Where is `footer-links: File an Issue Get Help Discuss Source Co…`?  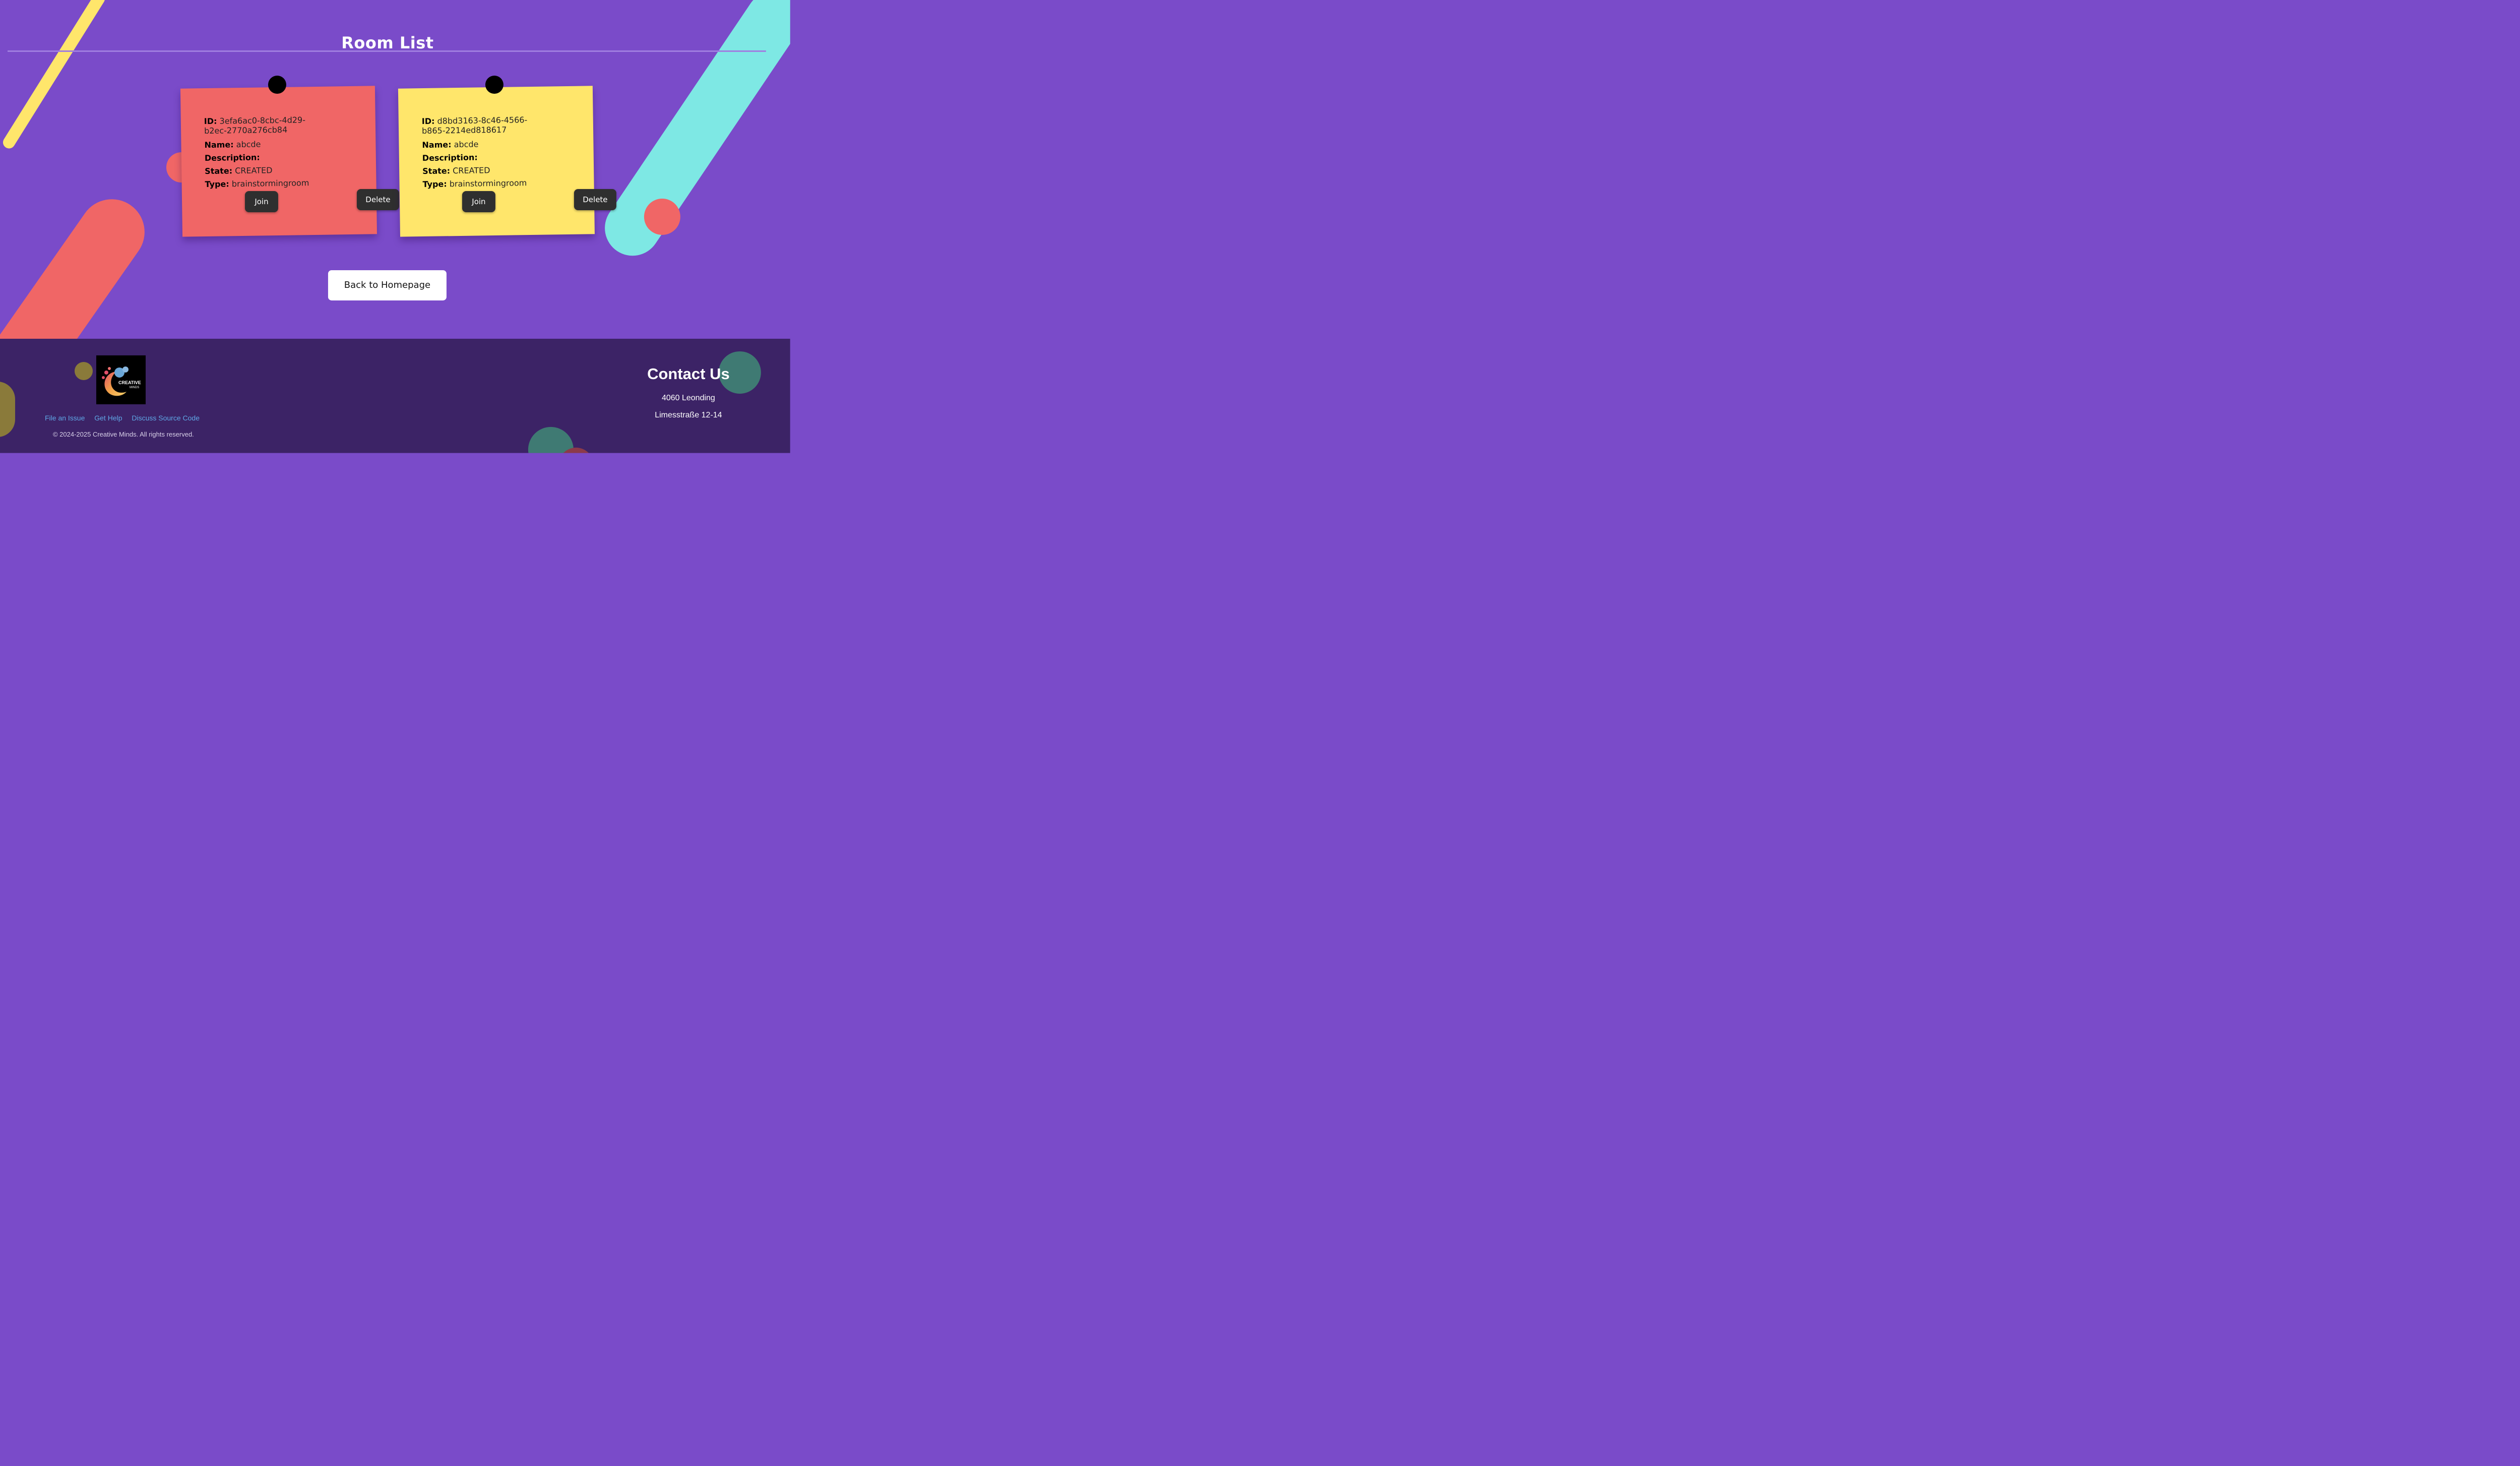 footer-links: File an Issue Get Help Discuss Source Co… is located at coordinates (126, 418).